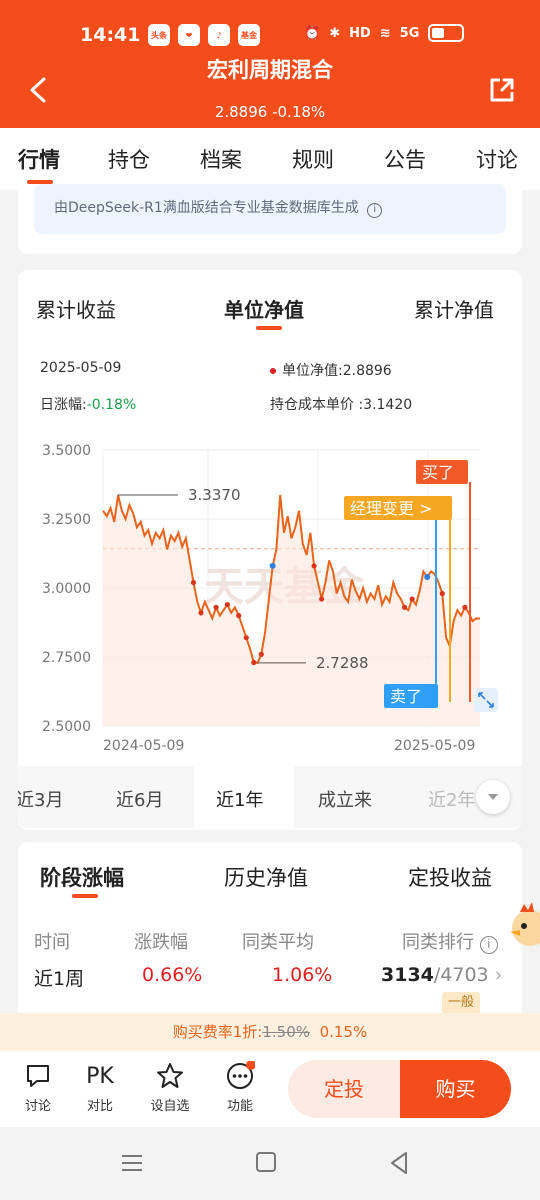 Image resolution: width=540 pixels, height=1200 pixels. I want to click on bottom-action-bar: 讨论 PK 对比 设自选 功能 定投 购买, so click(270, 1089).